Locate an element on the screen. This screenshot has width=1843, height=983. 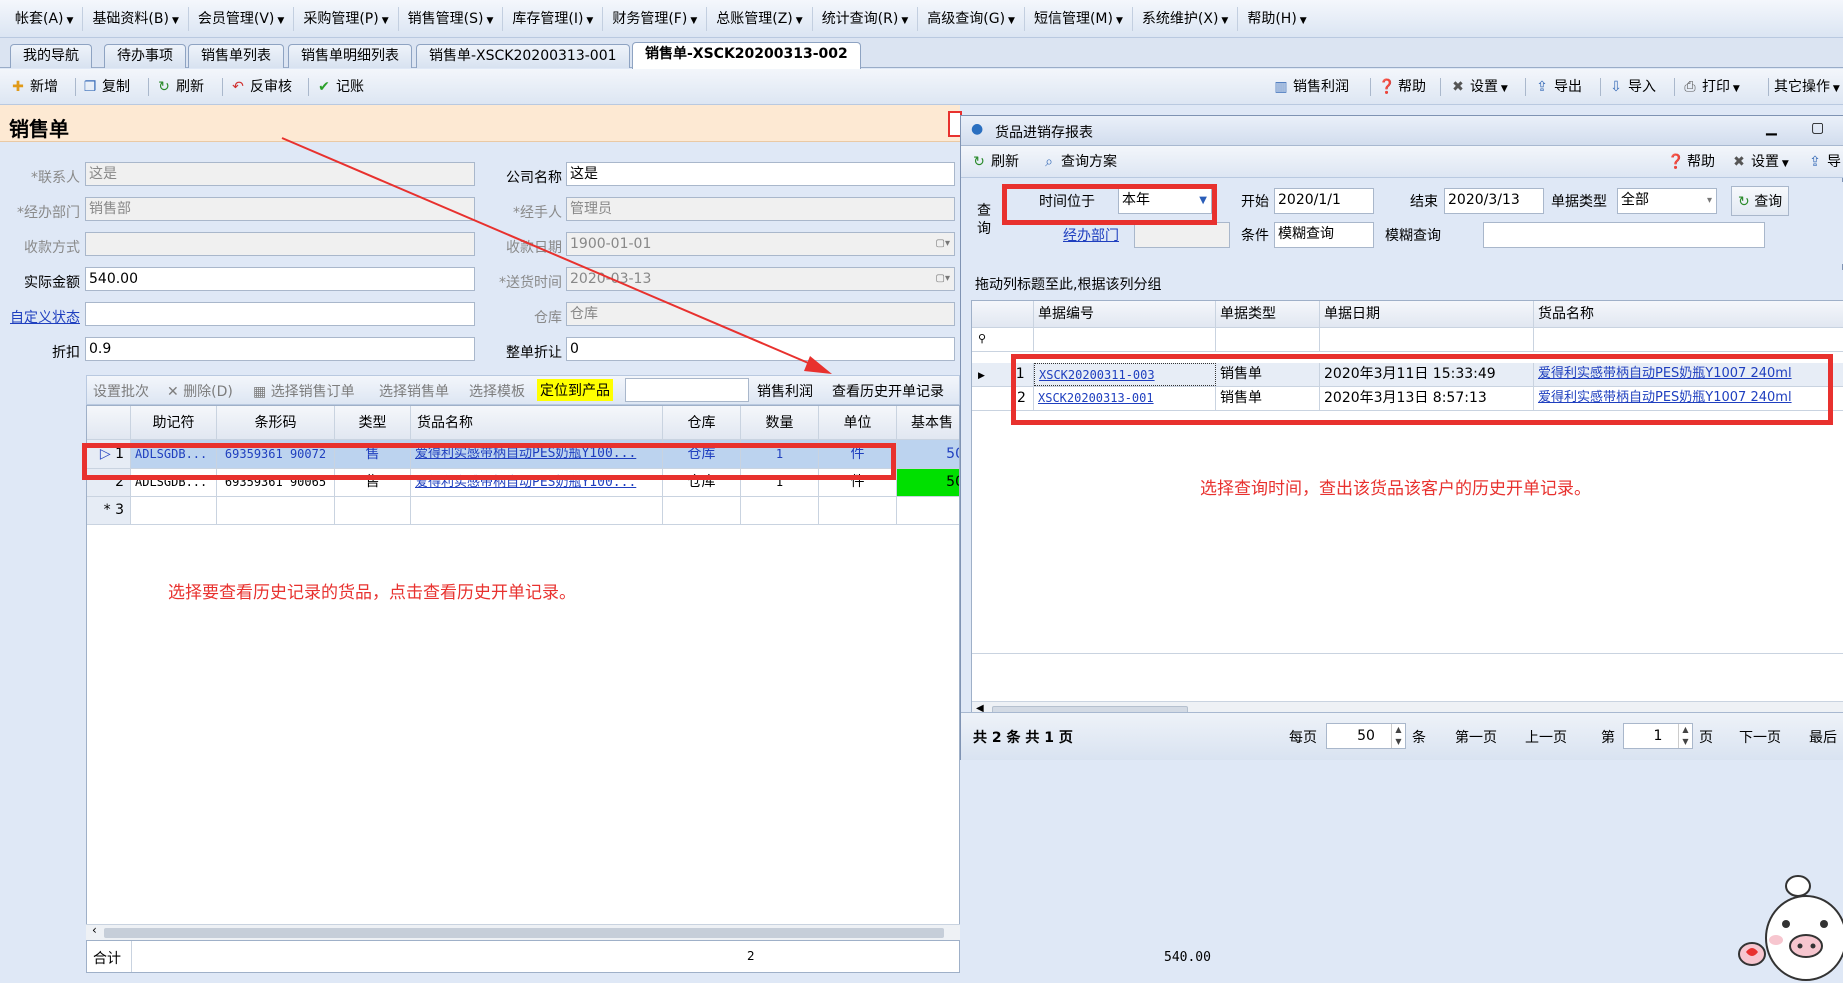
right-annotation-note: 选择查询时间，查出该货品该客户的历史开单记录。 is located at coordinates (1395, 489).